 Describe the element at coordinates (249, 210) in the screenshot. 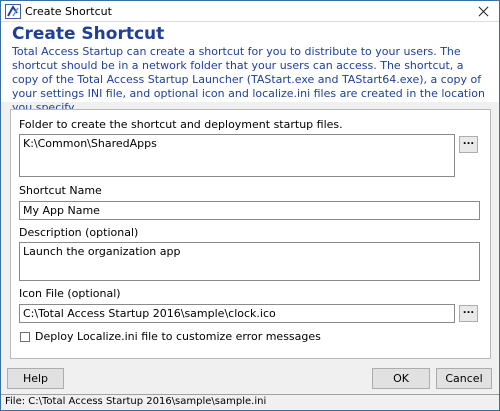

I see `shortcut-name-field: My App Name` at that location.